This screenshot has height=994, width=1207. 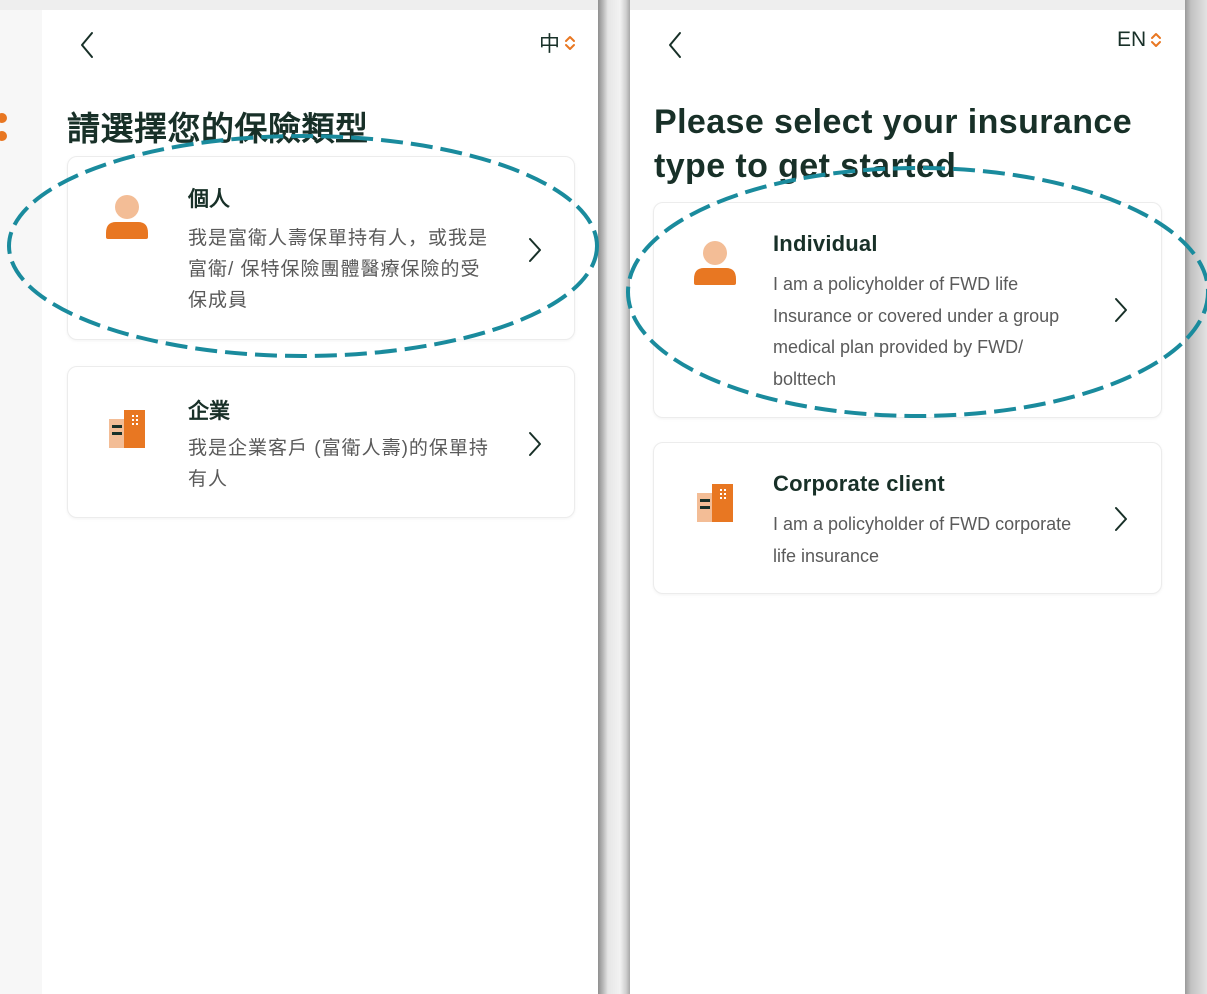 What do you see at coordinates (916, 292) in the screenshot?
I see `highlight-ellipse-english` at bounding box center [916, 292].